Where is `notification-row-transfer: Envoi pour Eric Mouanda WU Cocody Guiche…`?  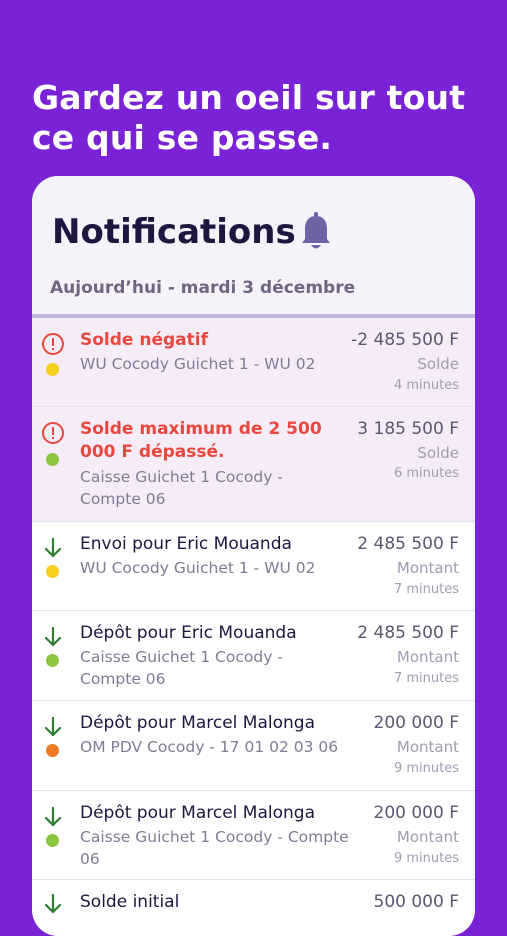
notification-row-transfer: Envoi pour Eric Mouanda WU Cocody Guiche… is located at coordinates (253, 566).